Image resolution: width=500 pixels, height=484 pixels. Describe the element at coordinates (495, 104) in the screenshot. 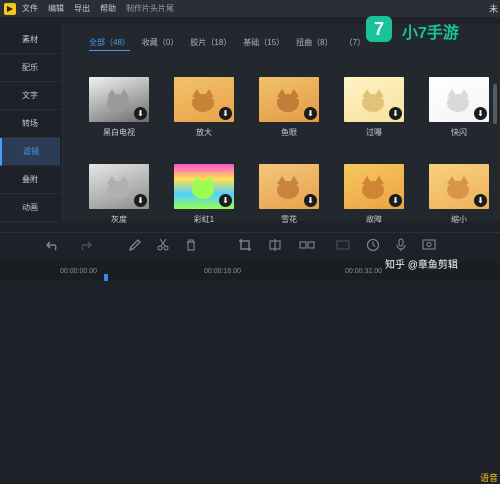

I see `filter-scrollbar` at that location.